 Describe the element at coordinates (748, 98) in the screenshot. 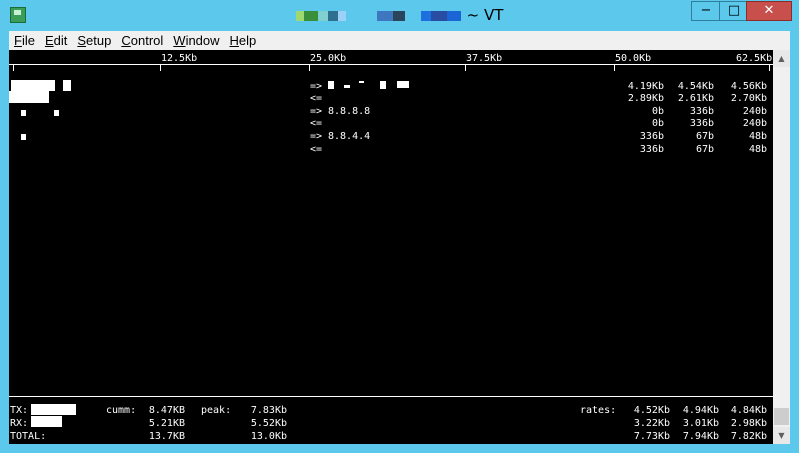

I see `rate-40s: 2.70Kb` at that location.